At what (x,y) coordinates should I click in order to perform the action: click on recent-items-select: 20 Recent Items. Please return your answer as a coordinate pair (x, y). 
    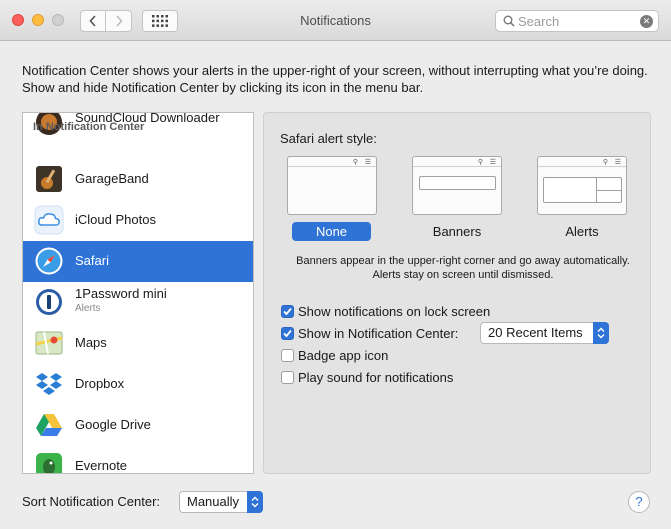
    Looking at the image, I should click on (544, 333).